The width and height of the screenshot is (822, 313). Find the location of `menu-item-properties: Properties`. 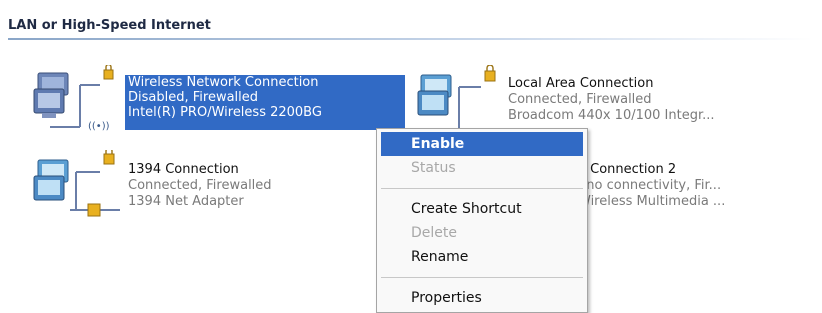

menu-item-properties: Properties is located at coordinates (482, 298).